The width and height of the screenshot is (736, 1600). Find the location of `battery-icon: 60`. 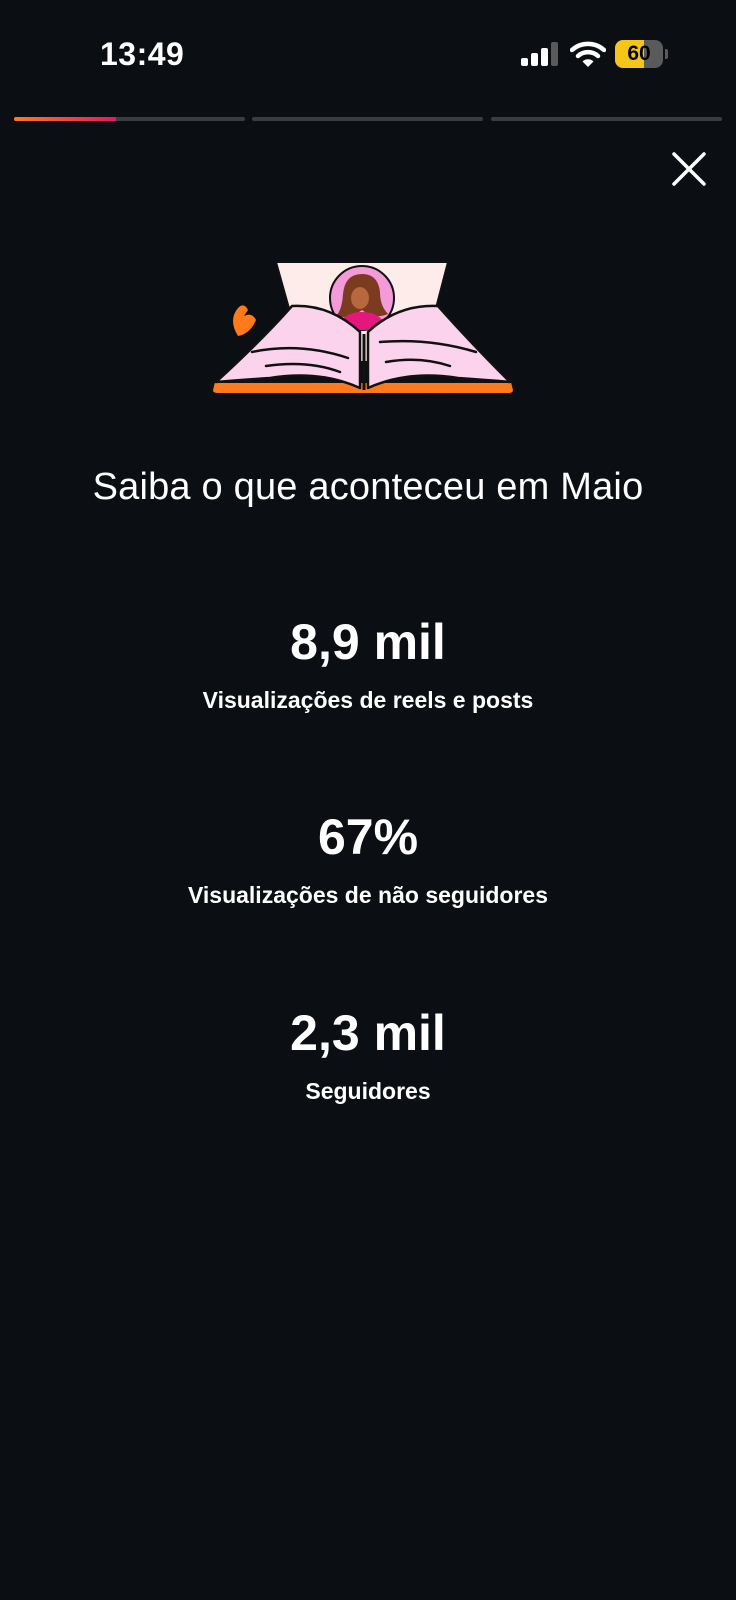

battery-icon: 60 is located at coordinates (641, 54).